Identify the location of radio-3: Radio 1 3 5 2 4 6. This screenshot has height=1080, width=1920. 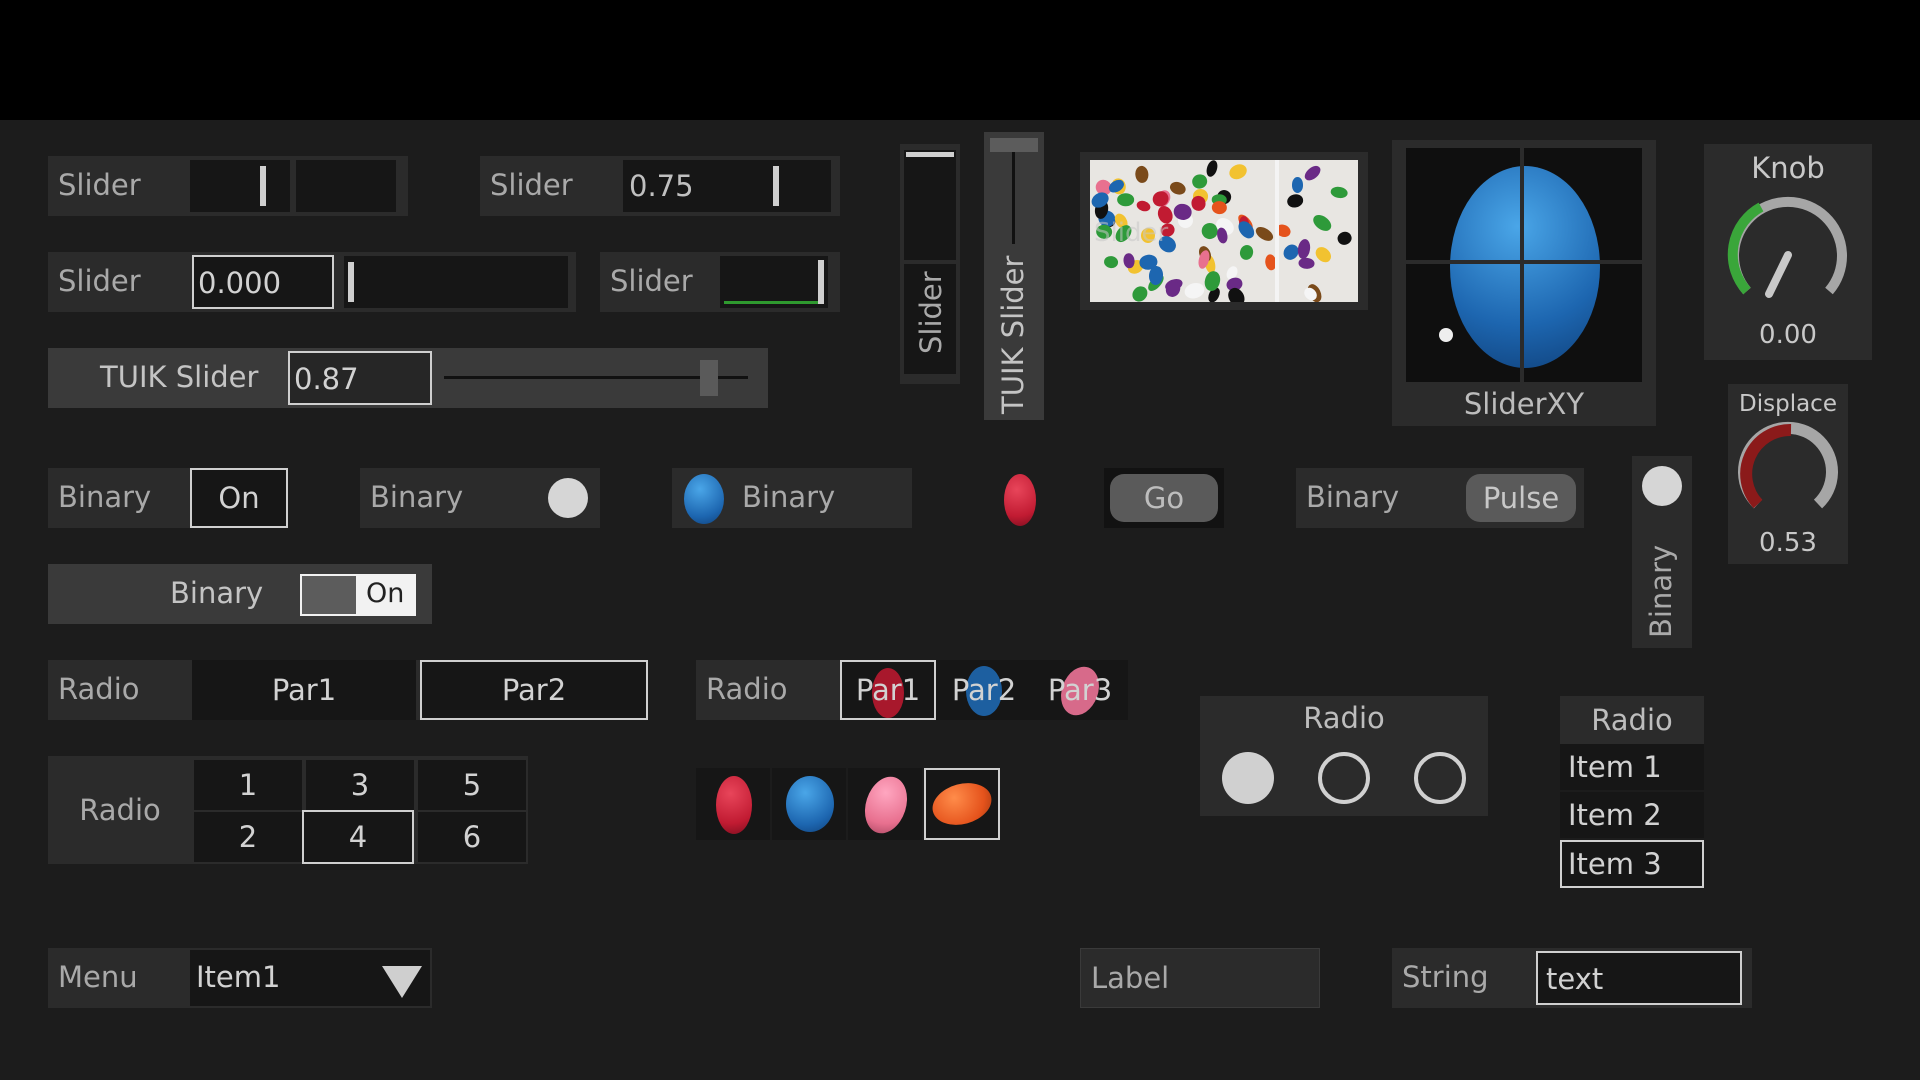
(288, 810).